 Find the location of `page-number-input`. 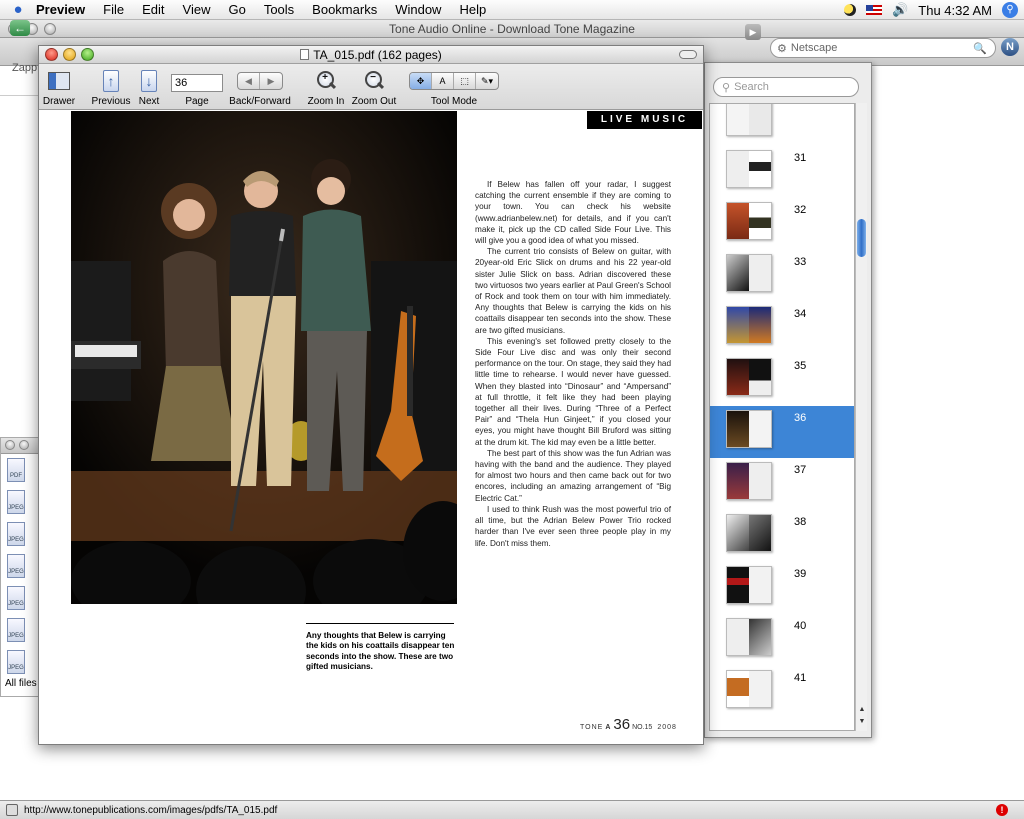

page-number-input is located at coordinates (197, 82).